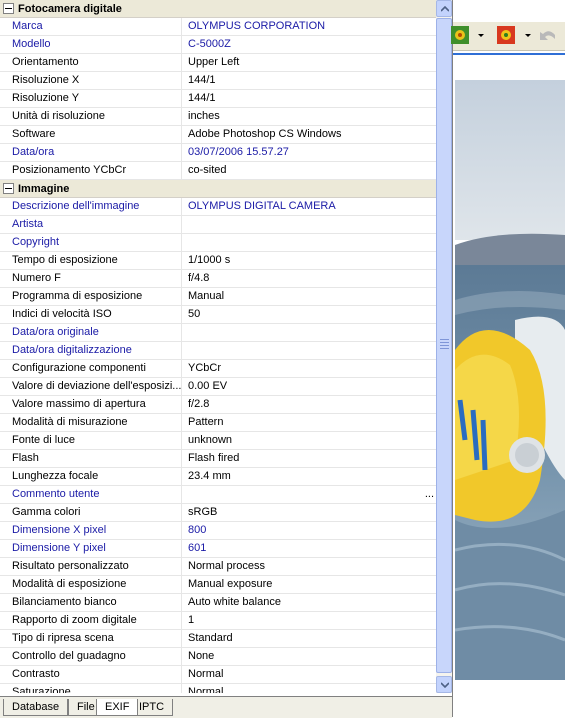 This screenshot has height=718, width=565. What do you see at coordinates (91, 224) in the screenshot?
I see `property-name: Artista` at bounding box center [91, 224].